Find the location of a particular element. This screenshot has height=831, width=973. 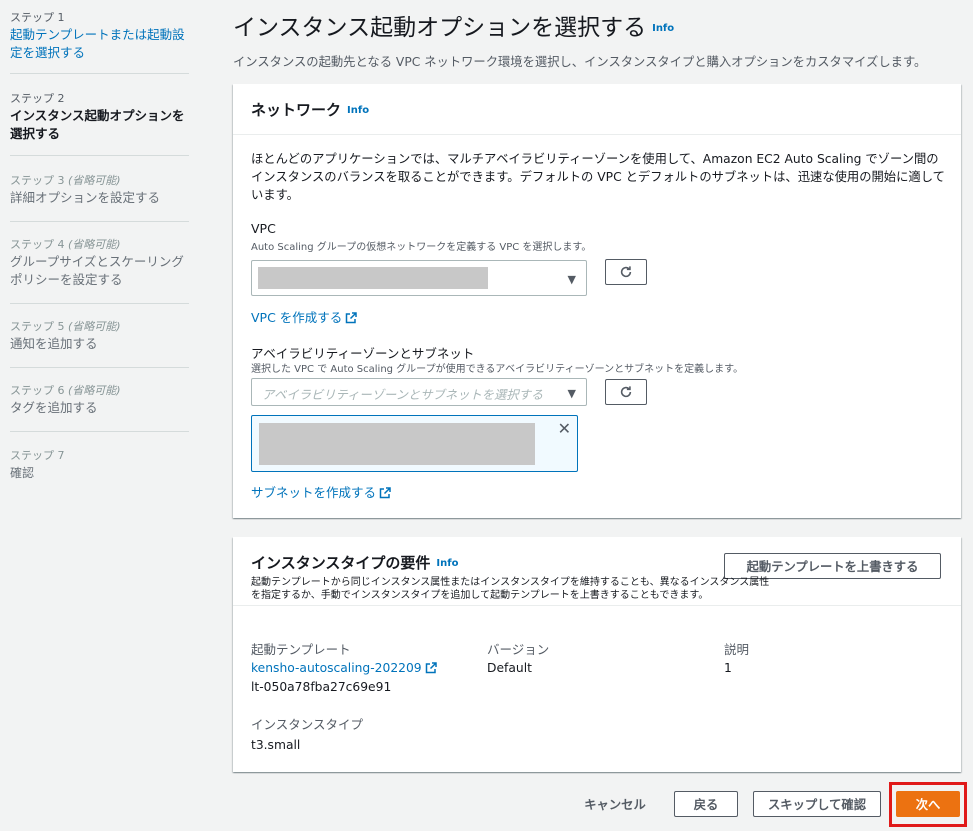

step-4: ステップ 4 (省略可能) グループサイズとスケーリングポリシーを設定する is located at coordinates (100, 262).